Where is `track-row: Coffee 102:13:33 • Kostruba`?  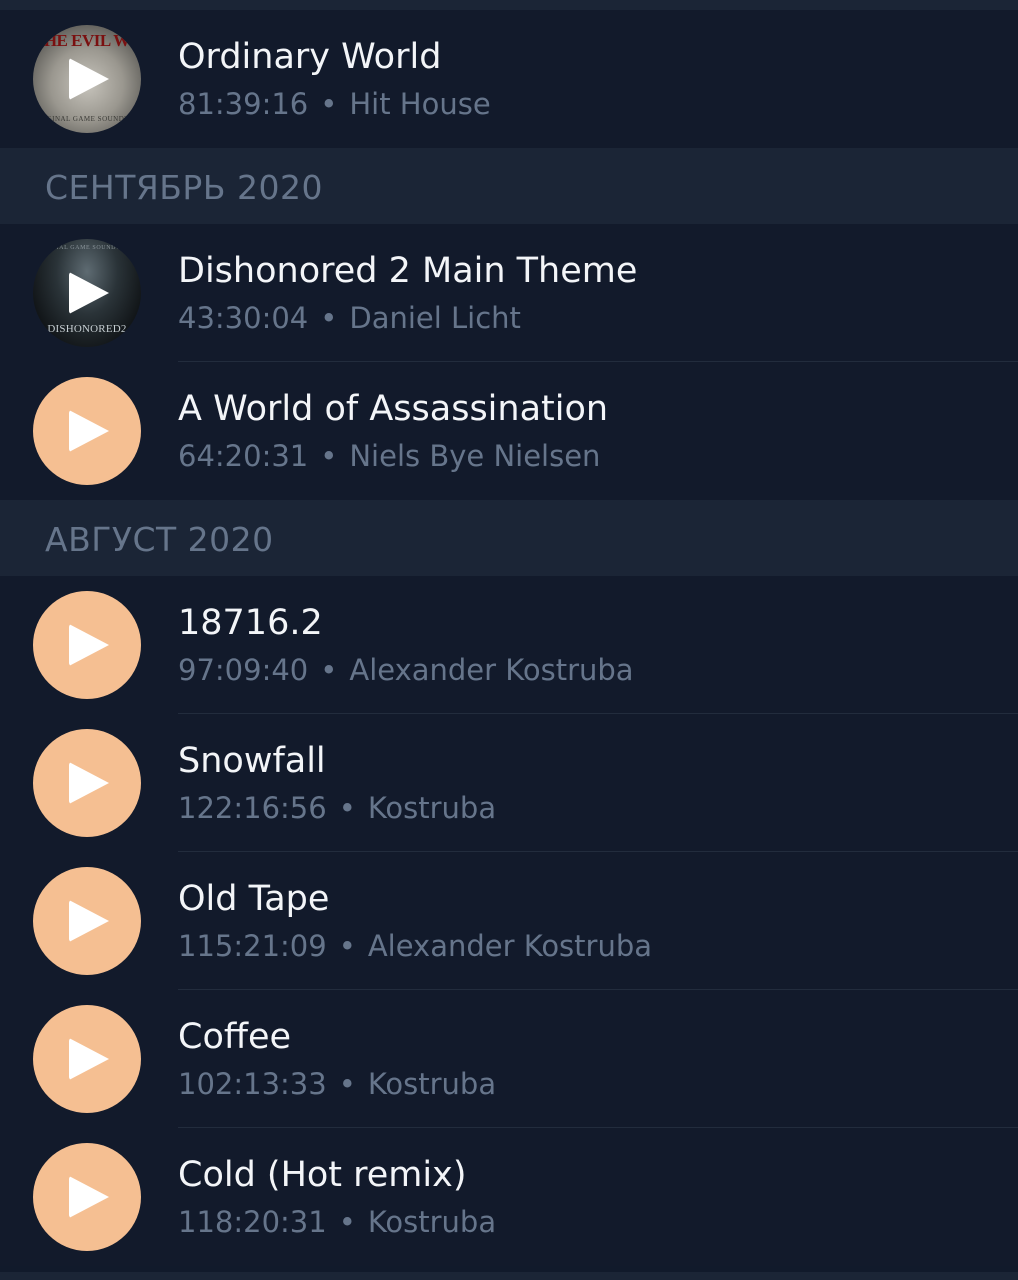 track-row: Coffee 102:13:33 • Kostruba is located at coordinates (509, 1059).